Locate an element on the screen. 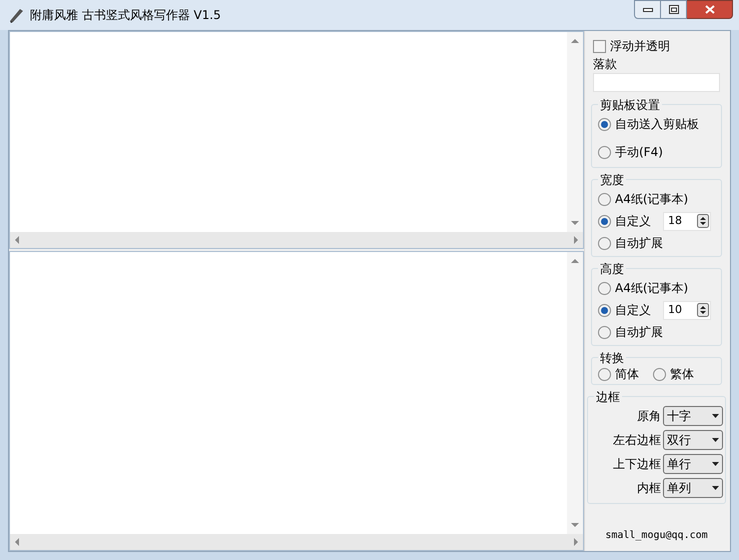 This screenshot has height=560, width=739. border-label: 原角 is located at coordinates (649, 416).